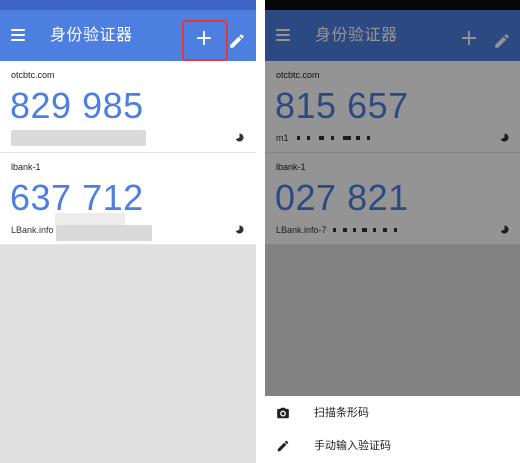  Describe the element at coordinates (392, 429) in the screenshot. I see `add-account-sheet: 扫描条形码 手动输入验证码` at that location.